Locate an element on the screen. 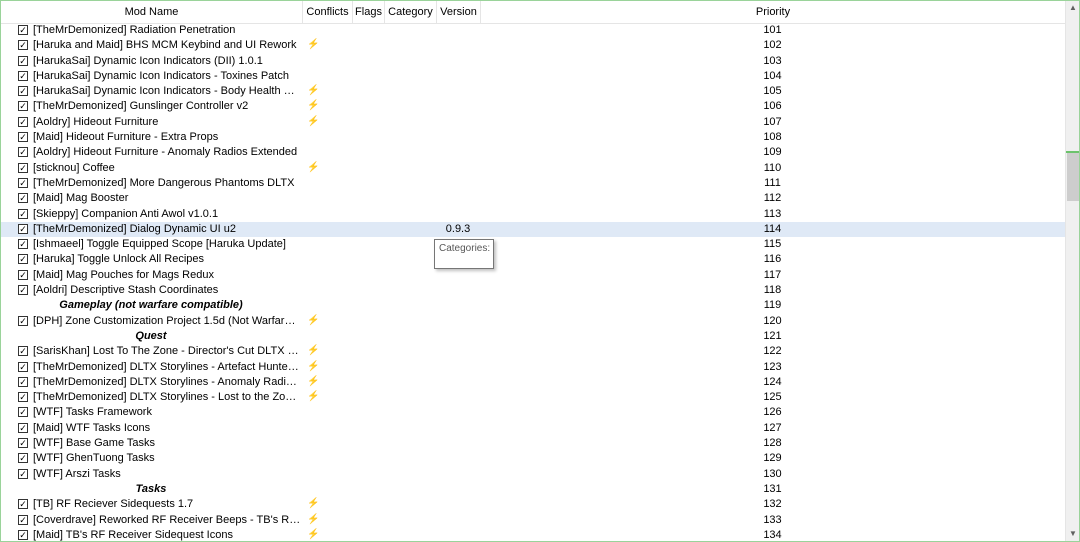 This screenshot has height=542, width=1080. separator-row: Tasks 131 is located at coordinates (533, 489).